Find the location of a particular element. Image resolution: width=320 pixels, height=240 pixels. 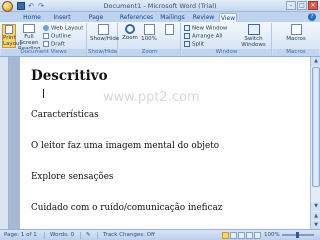

tab-view: View is located at coordinates (228, 17).